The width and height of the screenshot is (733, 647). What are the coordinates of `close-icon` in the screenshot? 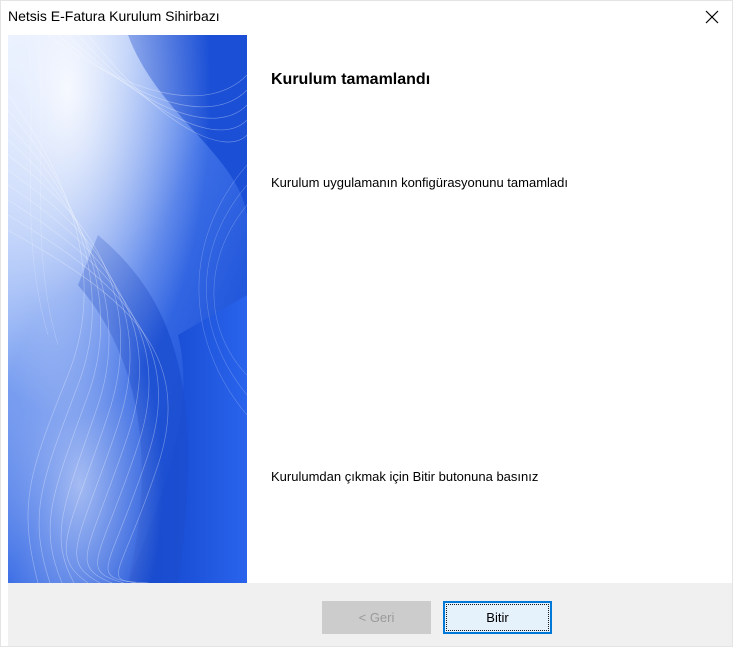 It's located at (712, 17).